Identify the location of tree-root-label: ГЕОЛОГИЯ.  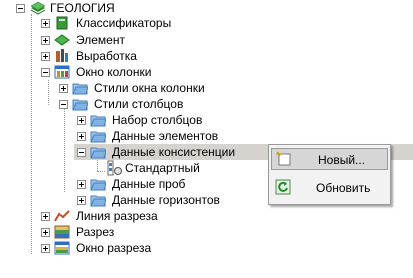
(82, 8).